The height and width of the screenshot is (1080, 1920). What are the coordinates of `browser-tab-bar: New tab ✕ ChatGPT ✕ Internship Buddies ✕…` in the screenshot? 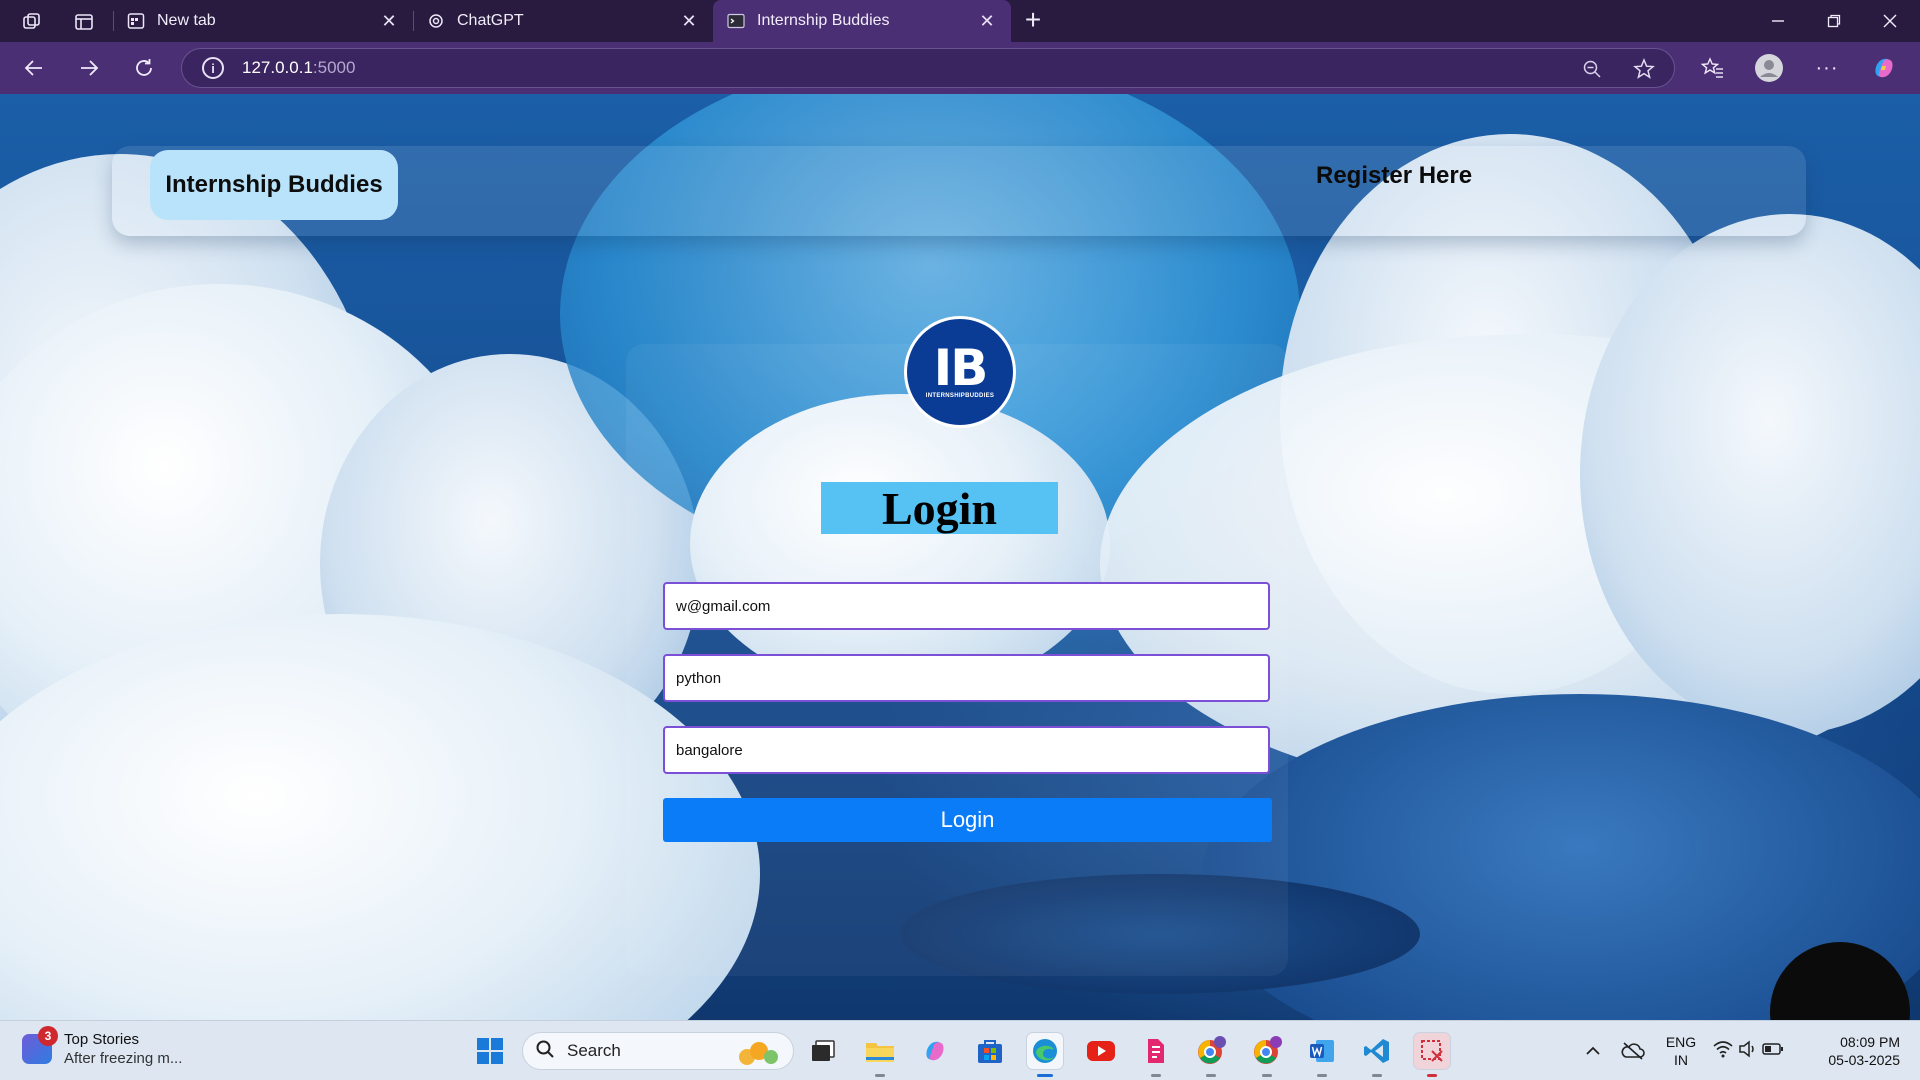 It's located at (960, 21).